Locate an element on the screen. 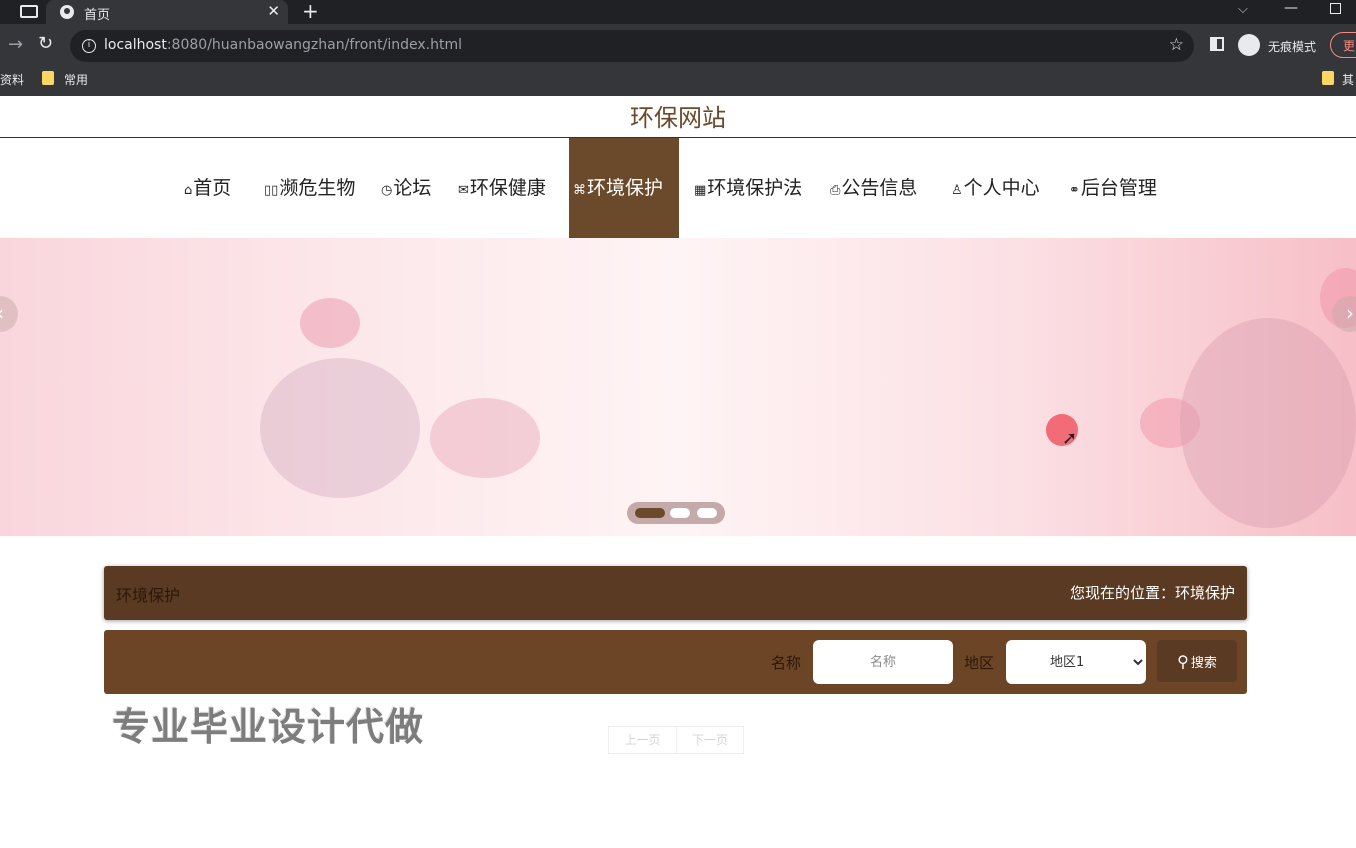 The width and height of the screenshot is (1356, 848). watermark-text: 专业毕业设计代做 is located at coordinates (268, 727).